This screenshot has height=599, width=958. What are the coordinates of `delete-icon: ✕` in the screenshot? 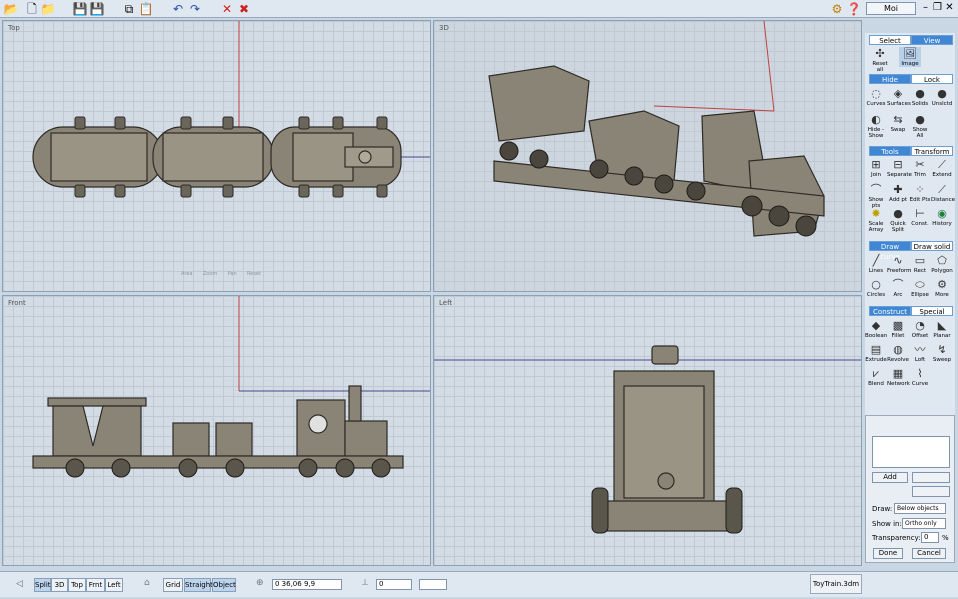 It's located at (227, 9).